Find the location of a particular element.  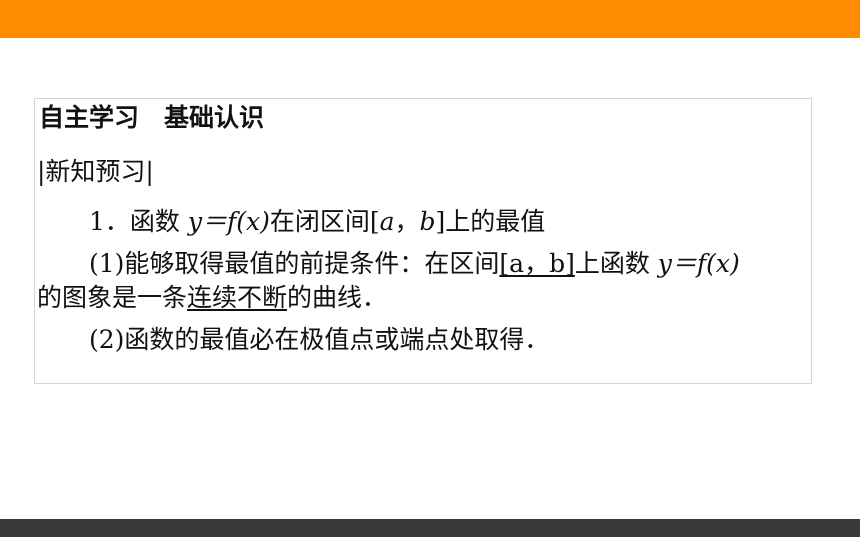

para1-line2: 的图象是一条连续不断的曲线． is located at coordinates (212, 298).